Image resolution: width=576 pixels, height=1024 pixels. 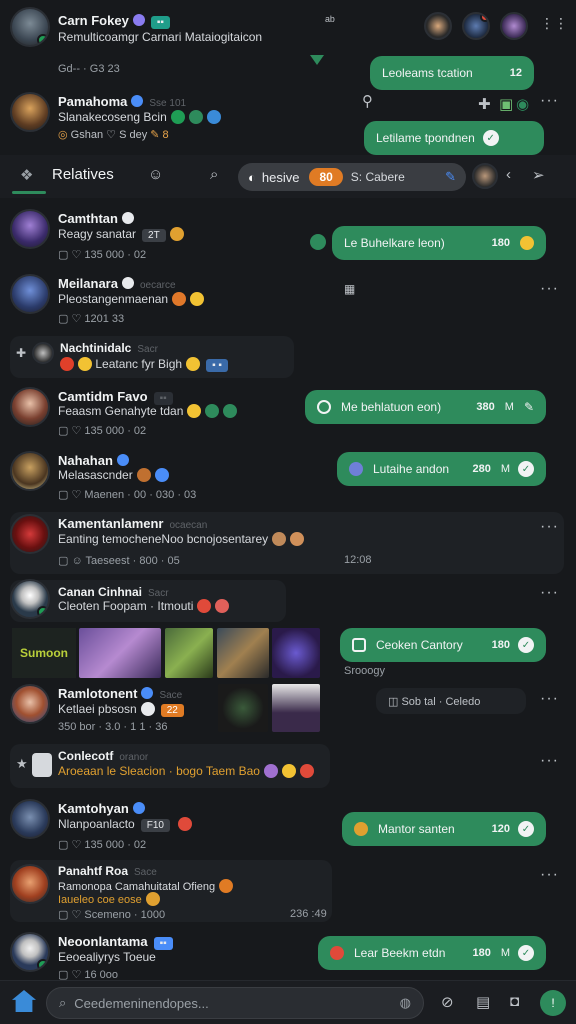 I want to click on compass-icon: ⊘, so click(x=447, y=1002).